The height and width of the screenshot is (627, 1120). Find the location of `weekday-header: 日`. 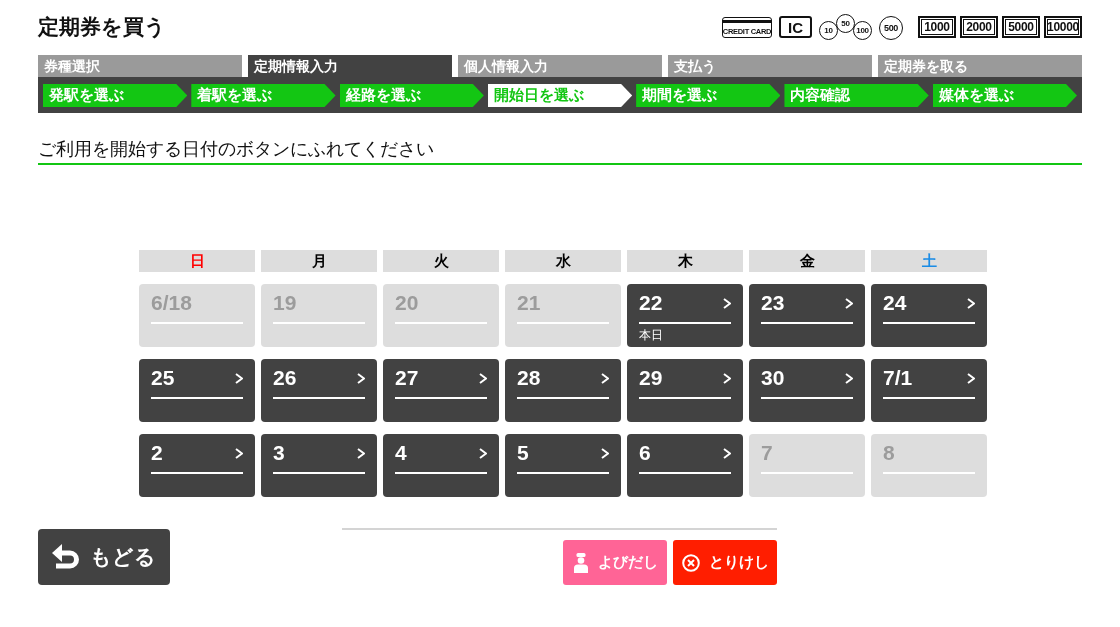

weekday-header: 日 is located at coordinates (197, 261).